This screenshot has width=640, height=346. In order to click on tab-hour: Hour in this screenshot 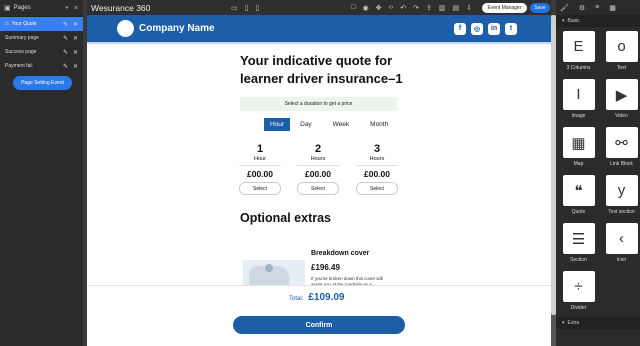, I will do `click(277, 124)`.